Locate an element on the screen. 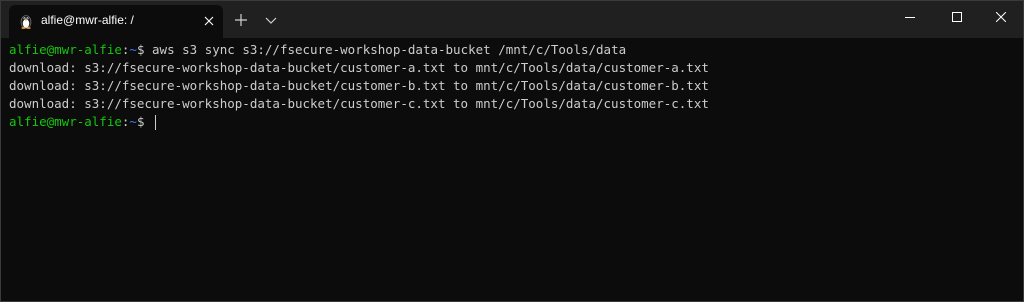  final-prompt-line: alfie@mwr-alfie:~$ is located at coordinates (83, 122).